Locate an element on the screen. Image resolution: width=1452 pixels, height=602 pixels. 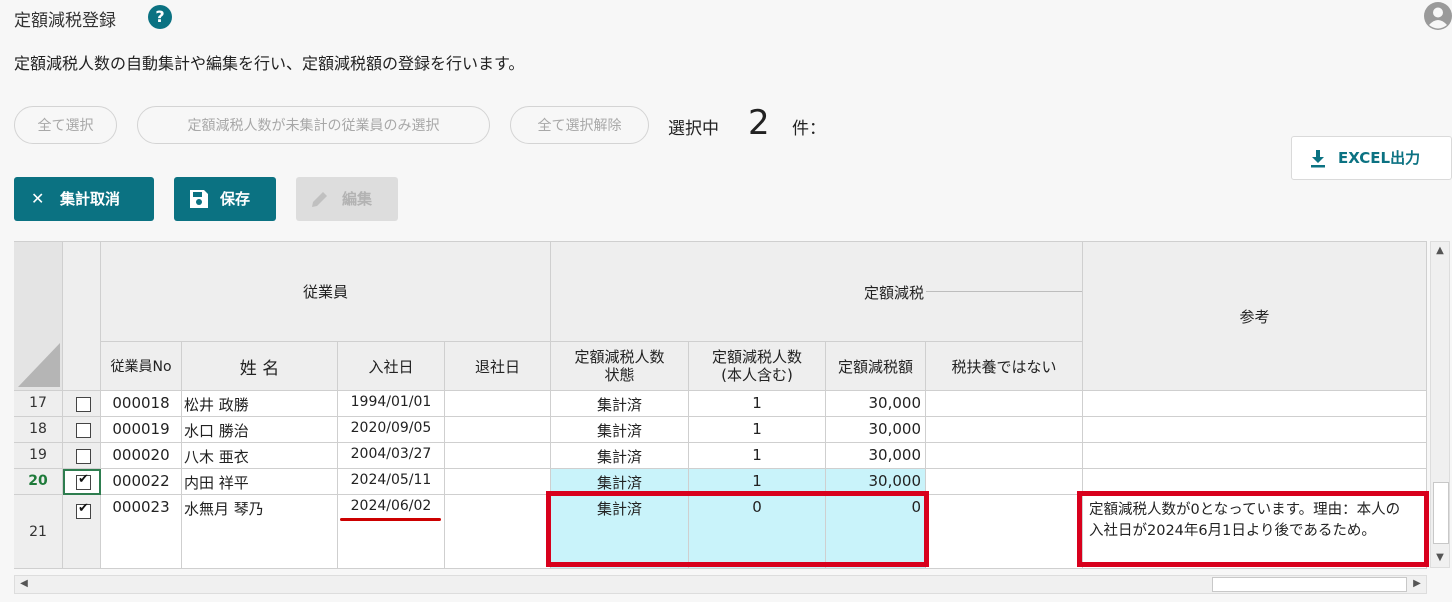
cell-name: 水無月 琴乃 is located at coordinates (260, 532).